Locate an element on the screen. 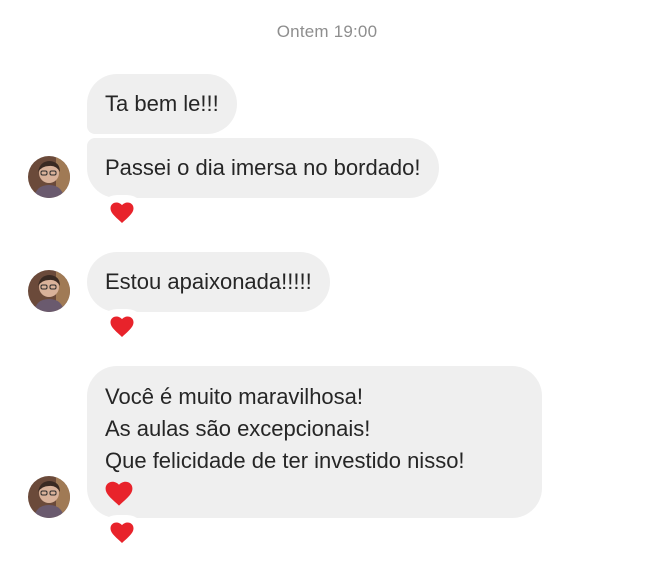  timestamp: Ontem 19:00 is located at coordinates (327, 31).